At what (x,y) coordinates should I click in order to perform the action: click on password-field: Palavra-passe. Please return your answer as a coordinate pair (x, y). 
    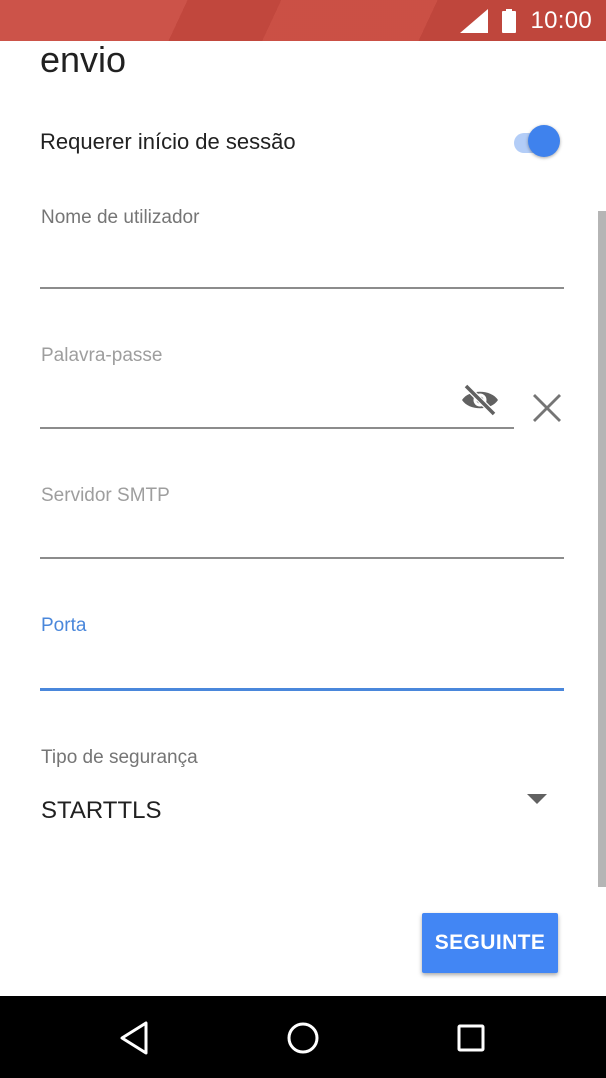
    Looking at the image, I should click on (303, 387).